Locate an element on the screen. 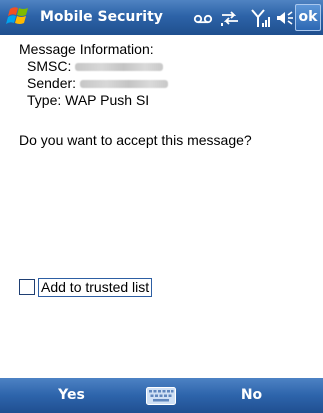  smsc-value-redacted is located at coordinates (119, 67).